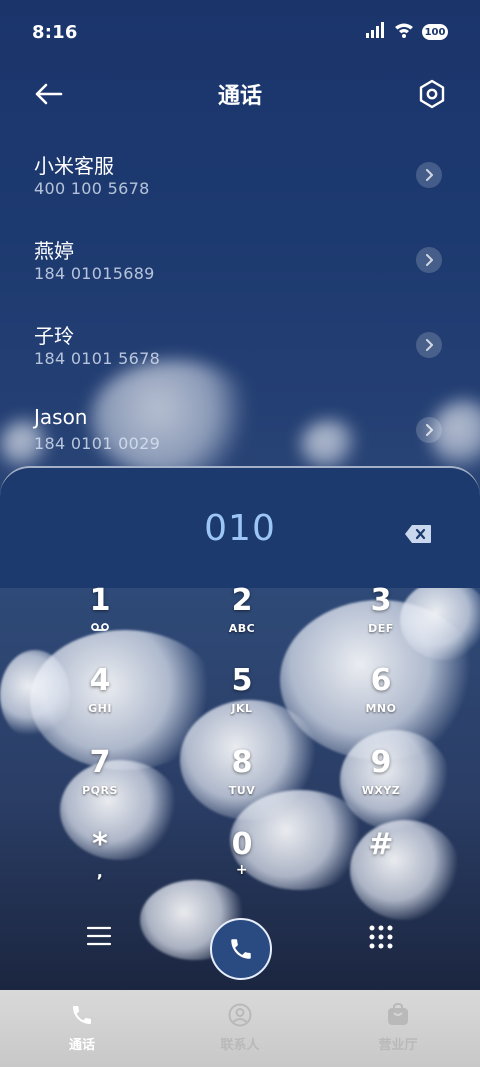 This screenshot has height=1067, width=480. I want to click on menu-icon, so click(99, 936).